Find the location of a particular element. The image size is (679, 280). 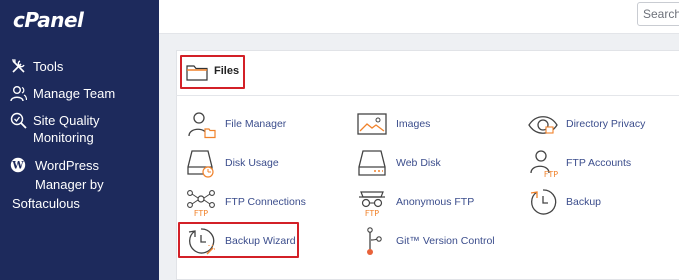

git-icon is located at coordinates (374, 241).